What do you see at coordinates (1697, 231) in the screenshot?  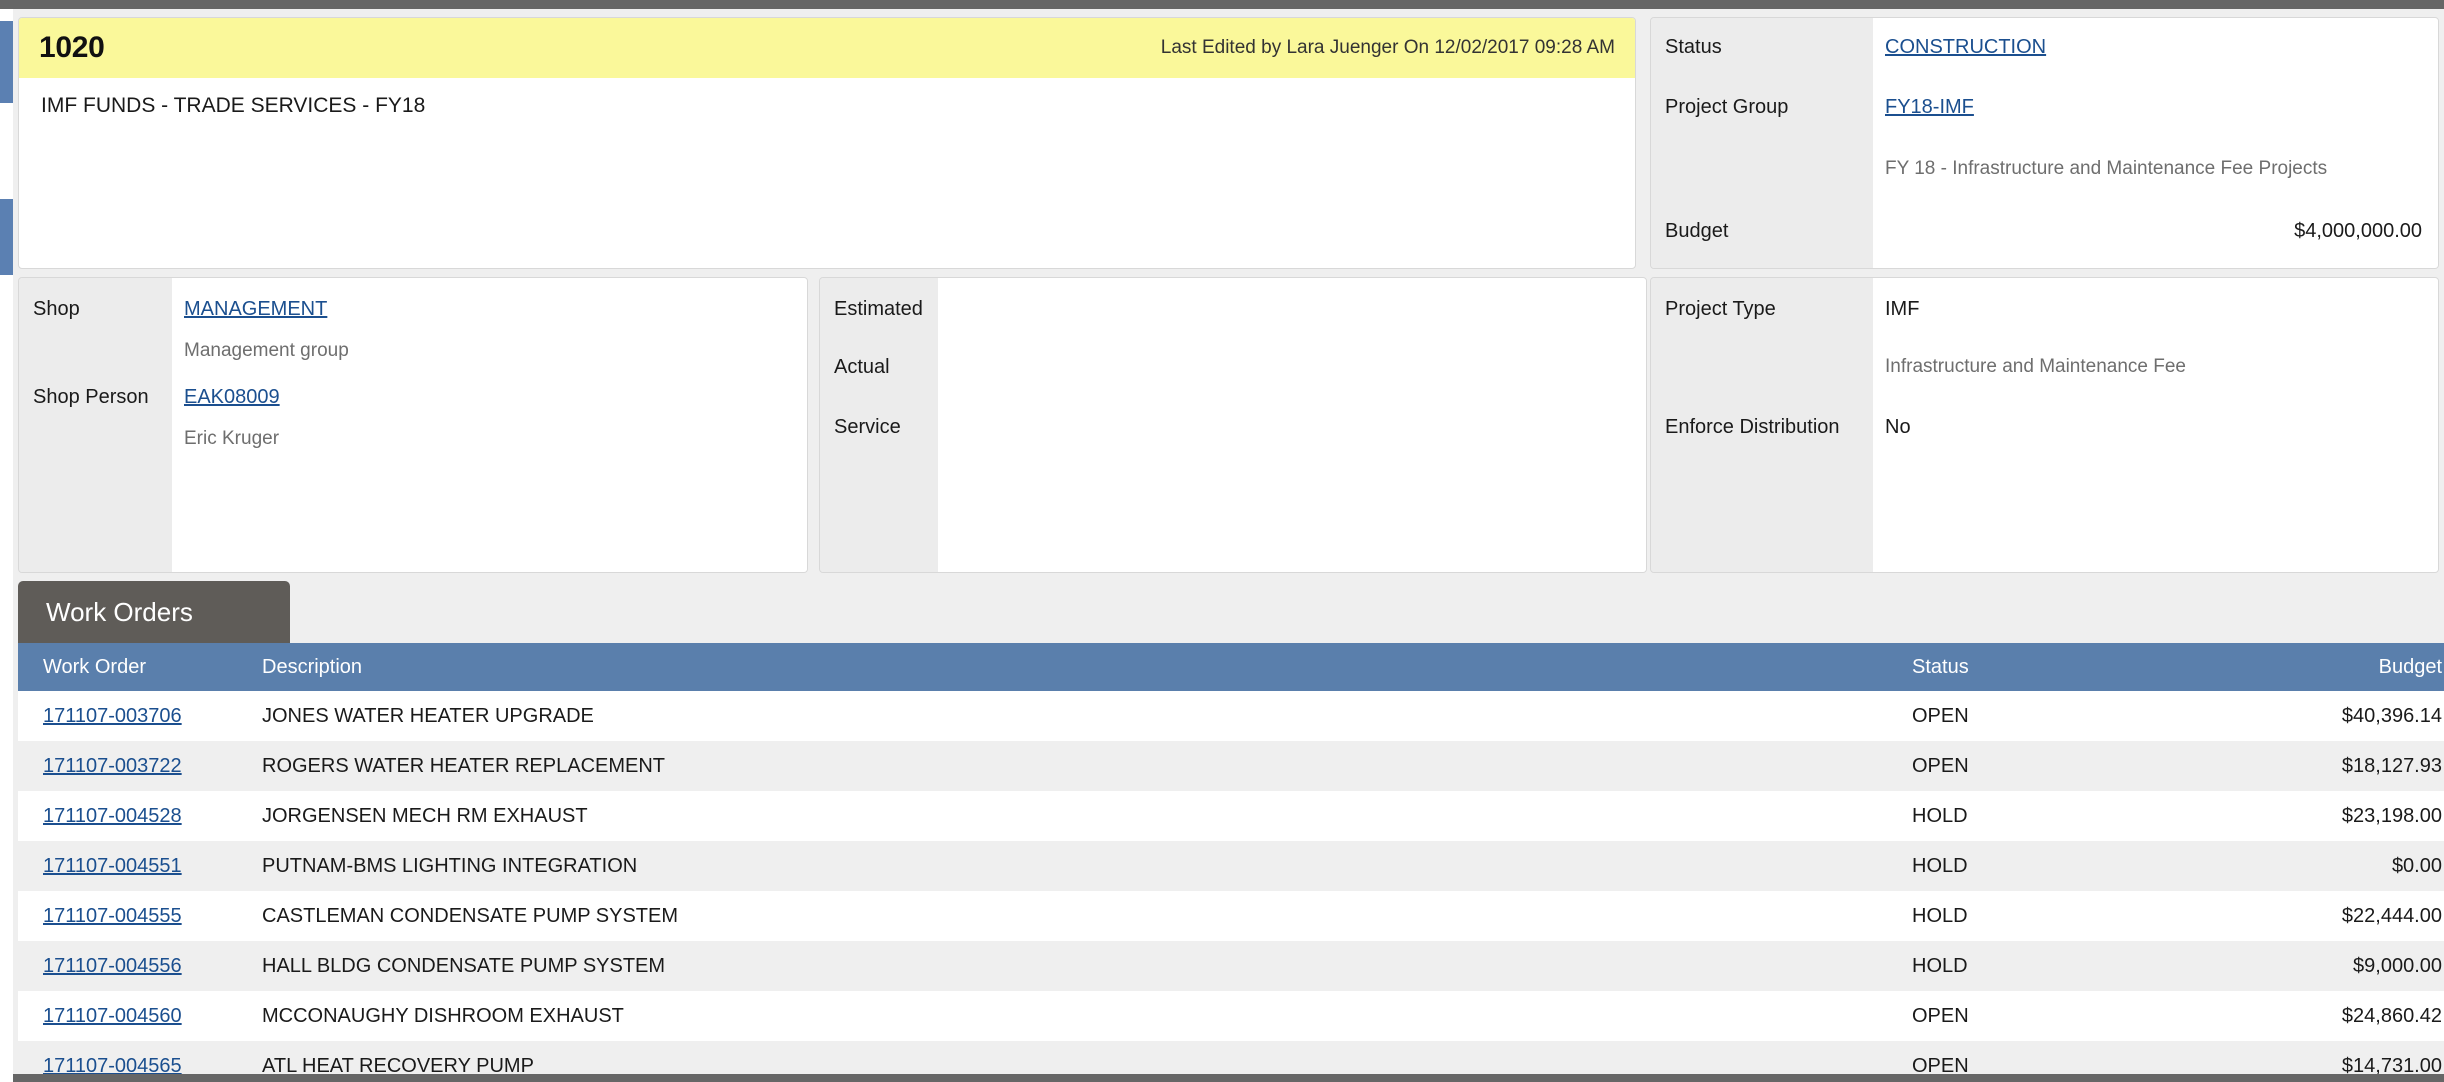 I see `budget-label: Budget` at bounding box center [1697, 231].